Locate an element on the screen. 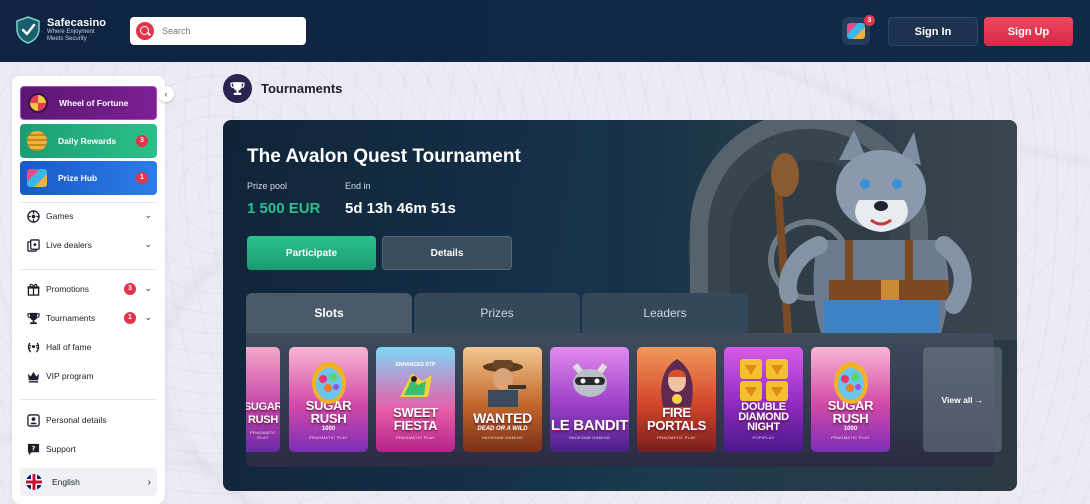  sidebar-item-tournaments: Tournaments 1 ⌄ is located at coordinates (91, 318).